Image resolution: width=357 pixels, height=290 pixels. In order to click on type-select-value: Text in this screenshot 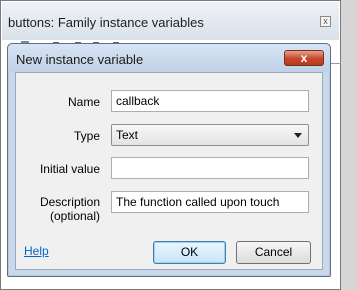, I will do `click(127, 135)`.